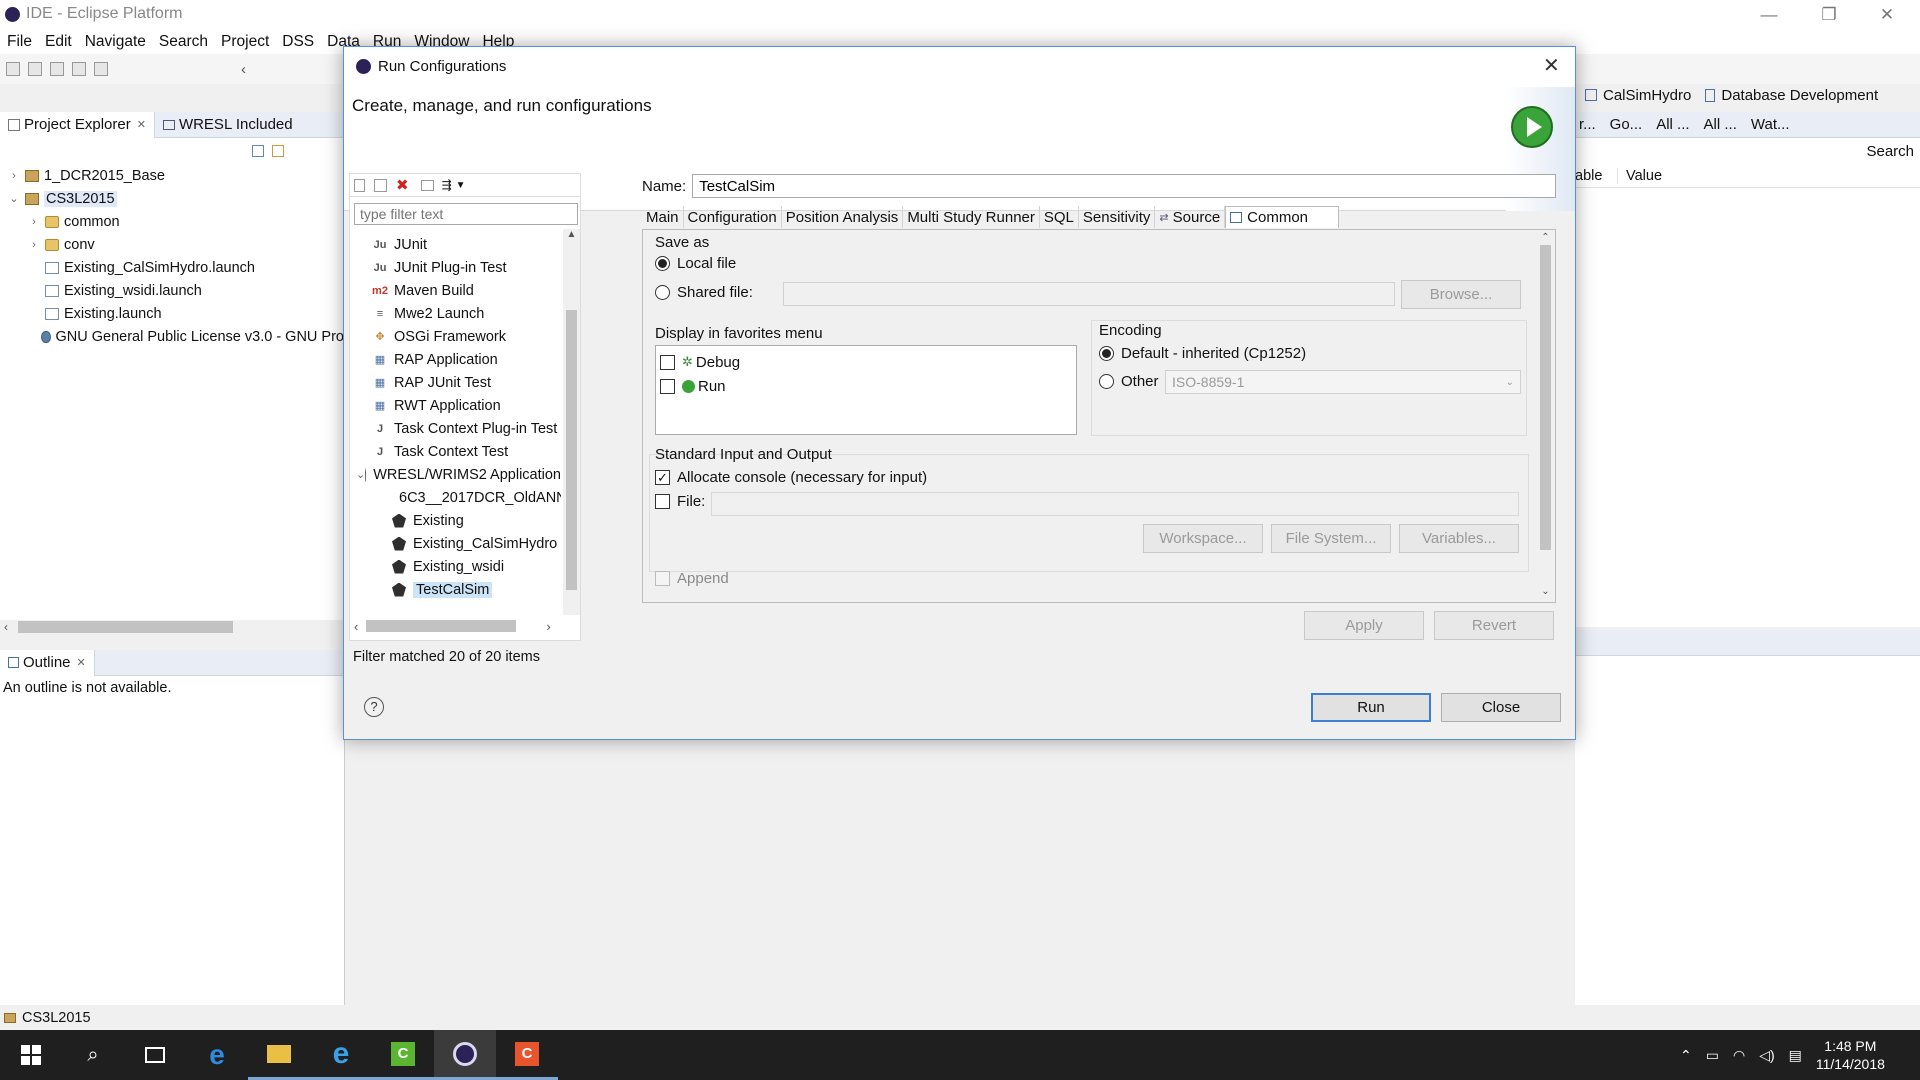 This screenshot has height=1080, width=1920. I want to click on tree-item: › common, so click(176, 221).